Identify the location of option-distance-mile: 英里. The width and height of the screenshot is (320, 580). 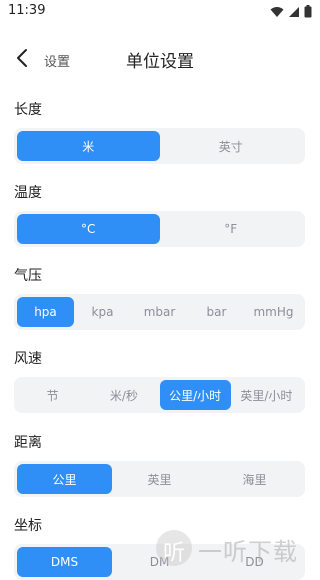
(159, 479).